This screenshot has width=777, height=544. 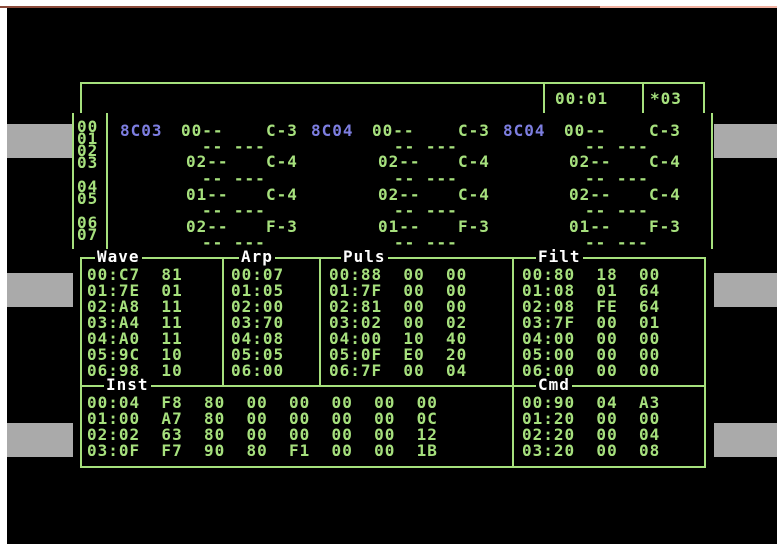 I want to click on divider-puls-filt, so click(x=513, y=362).